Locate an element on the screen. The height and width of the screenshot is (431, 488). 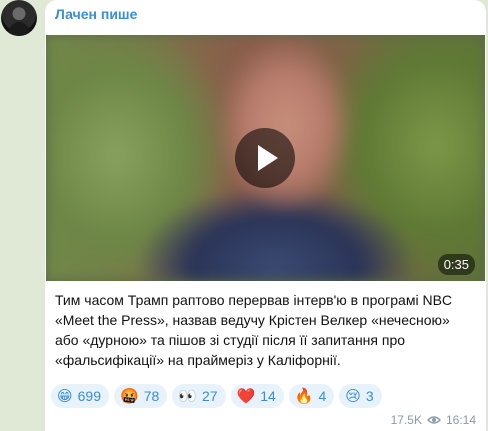
play-button is located at coordinates (265, 158).